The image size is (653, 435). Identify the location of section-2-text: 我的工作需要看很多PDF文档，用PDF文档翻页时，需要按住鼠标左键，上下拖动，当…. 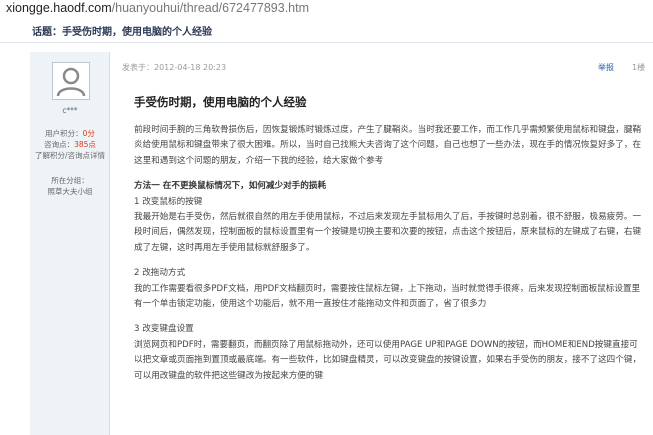
(387, 296).